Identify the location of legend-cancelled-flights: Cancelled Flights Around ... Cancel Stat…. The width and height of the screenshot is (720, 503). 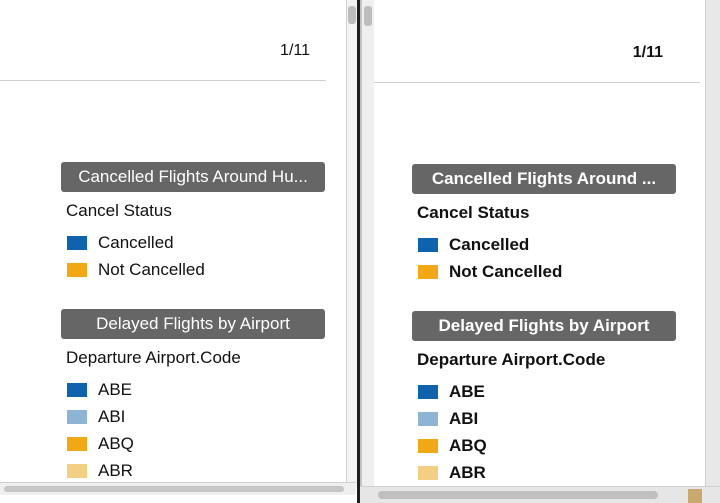
(544, 224).